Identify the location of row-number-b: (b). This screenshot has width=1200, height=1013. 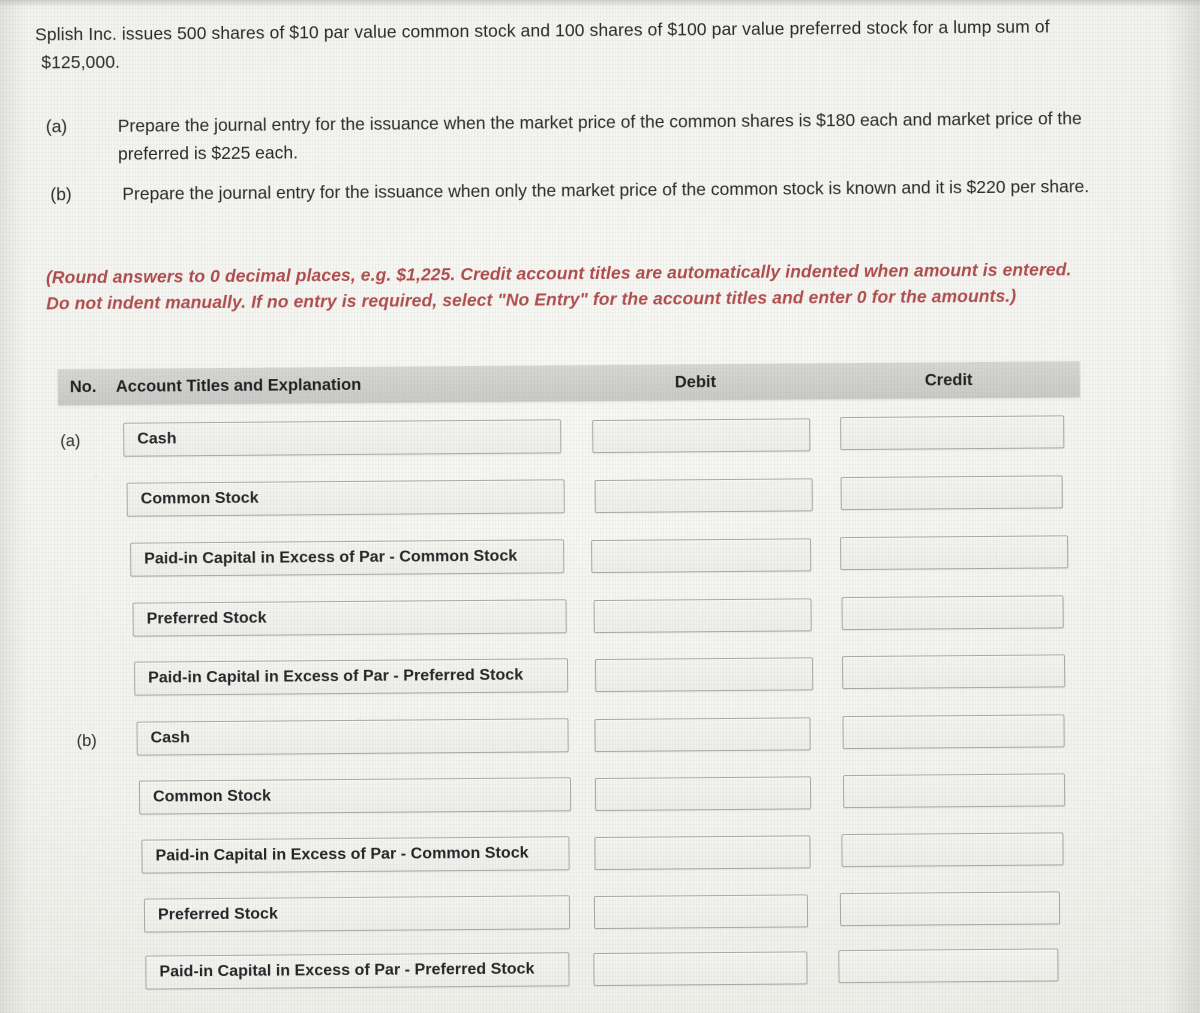
(86, 741).